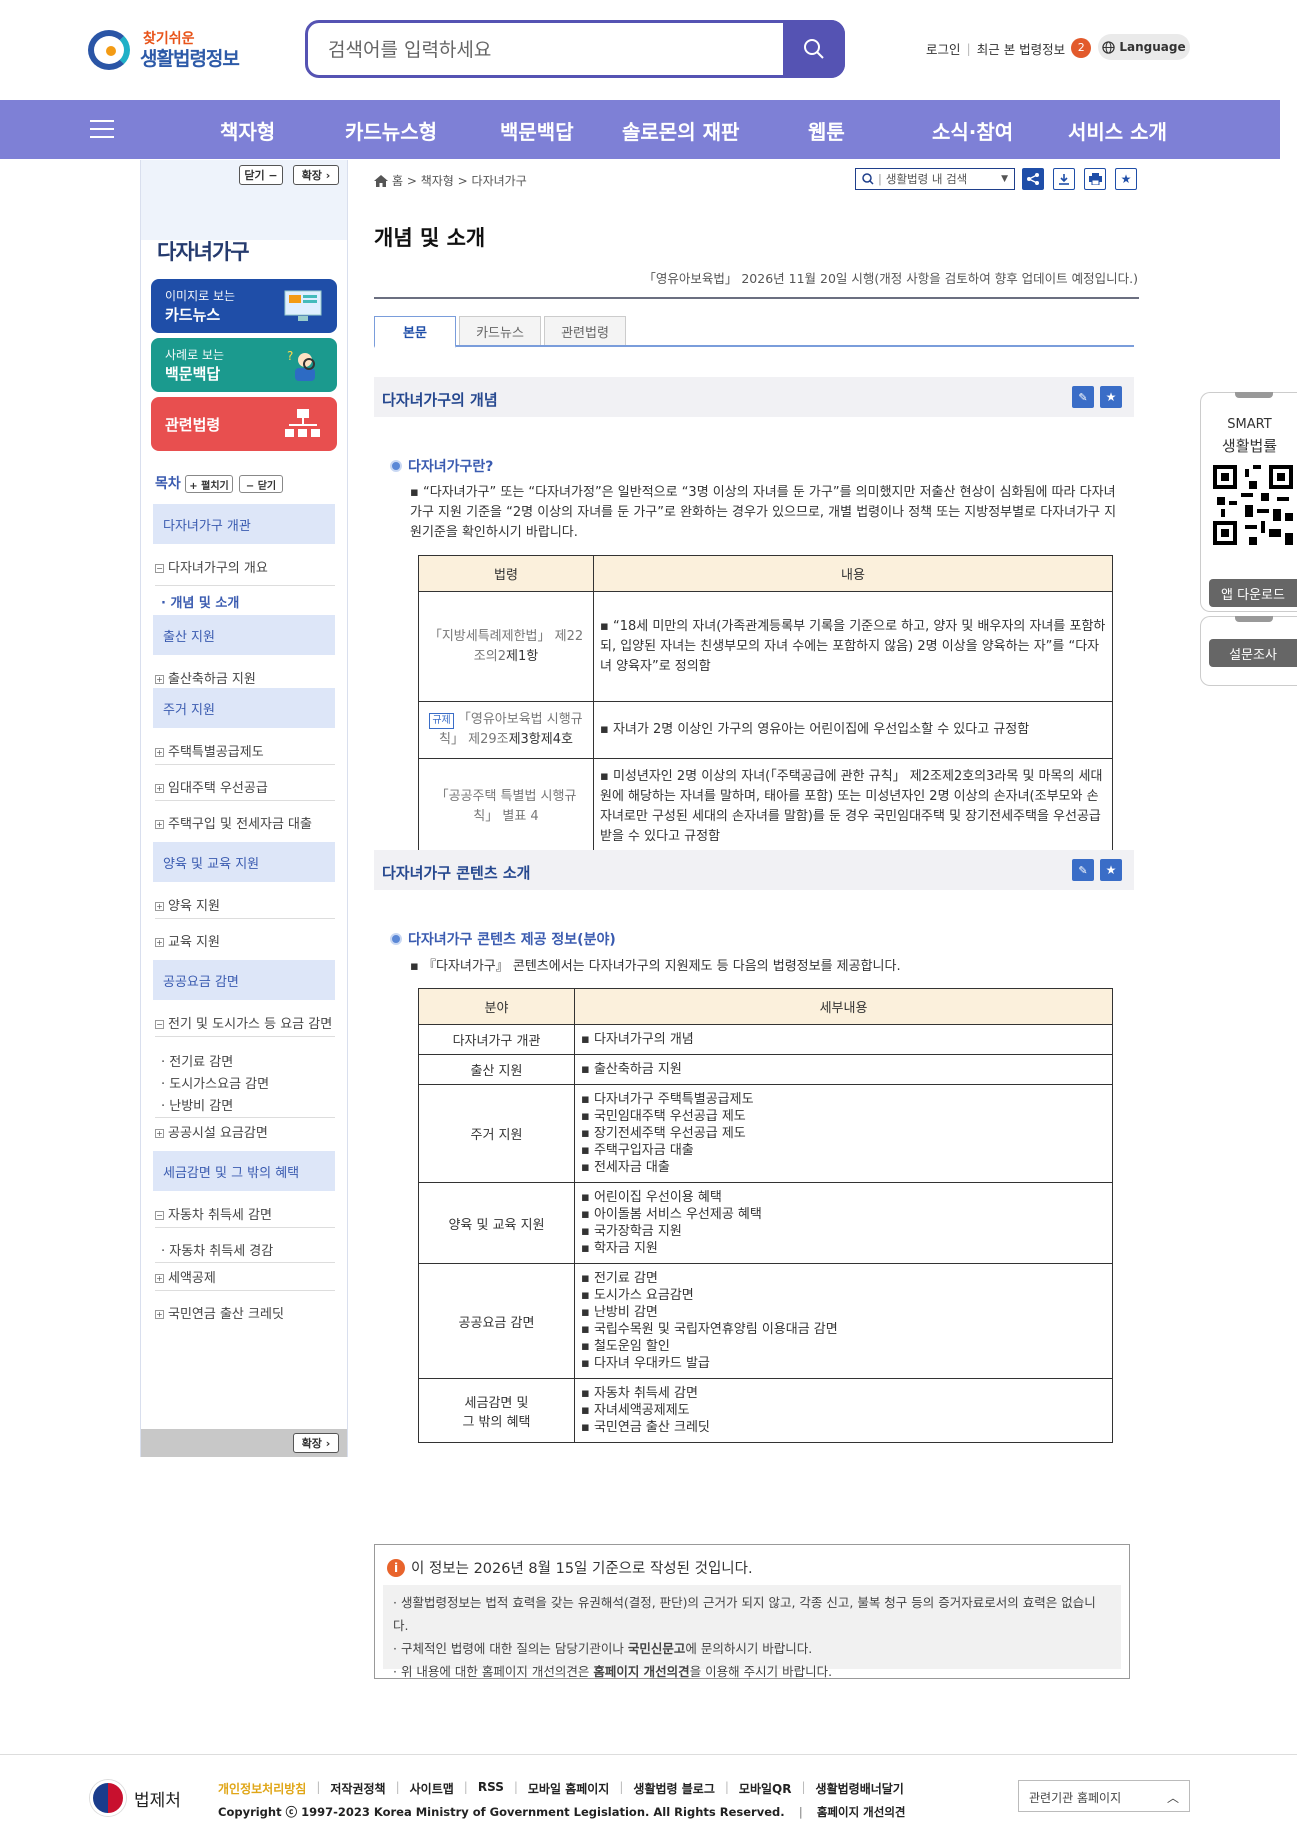 Image resolution: width=1297 pixels, height=1848 pixels. Describe the element at coordinates (935, 179) in the screenshot. I see `inner-search-select: | 생활법령 내 검색 ▼` at that location.